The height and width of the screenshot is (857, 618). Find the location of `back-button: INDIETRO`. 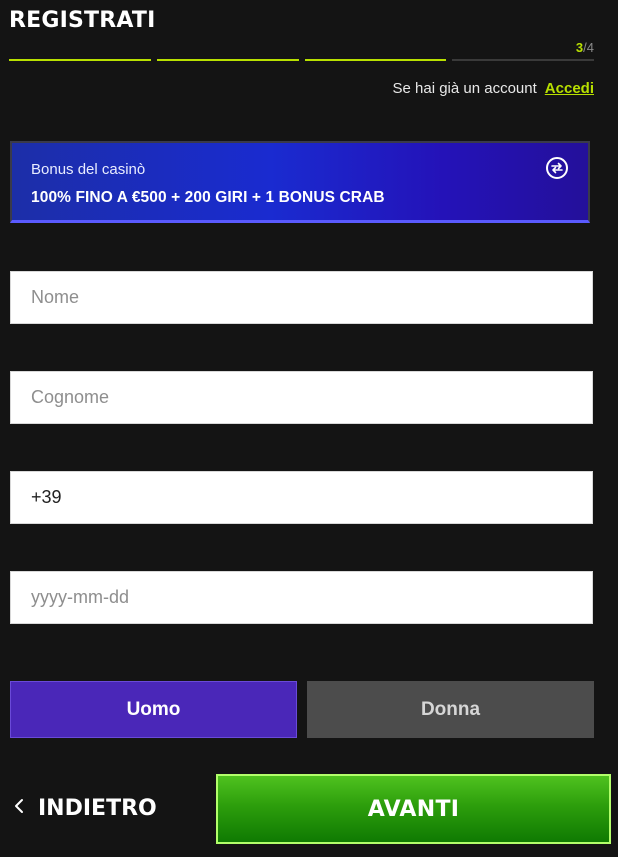

back-button: INDIETRO is located at coordinates (85, 808).